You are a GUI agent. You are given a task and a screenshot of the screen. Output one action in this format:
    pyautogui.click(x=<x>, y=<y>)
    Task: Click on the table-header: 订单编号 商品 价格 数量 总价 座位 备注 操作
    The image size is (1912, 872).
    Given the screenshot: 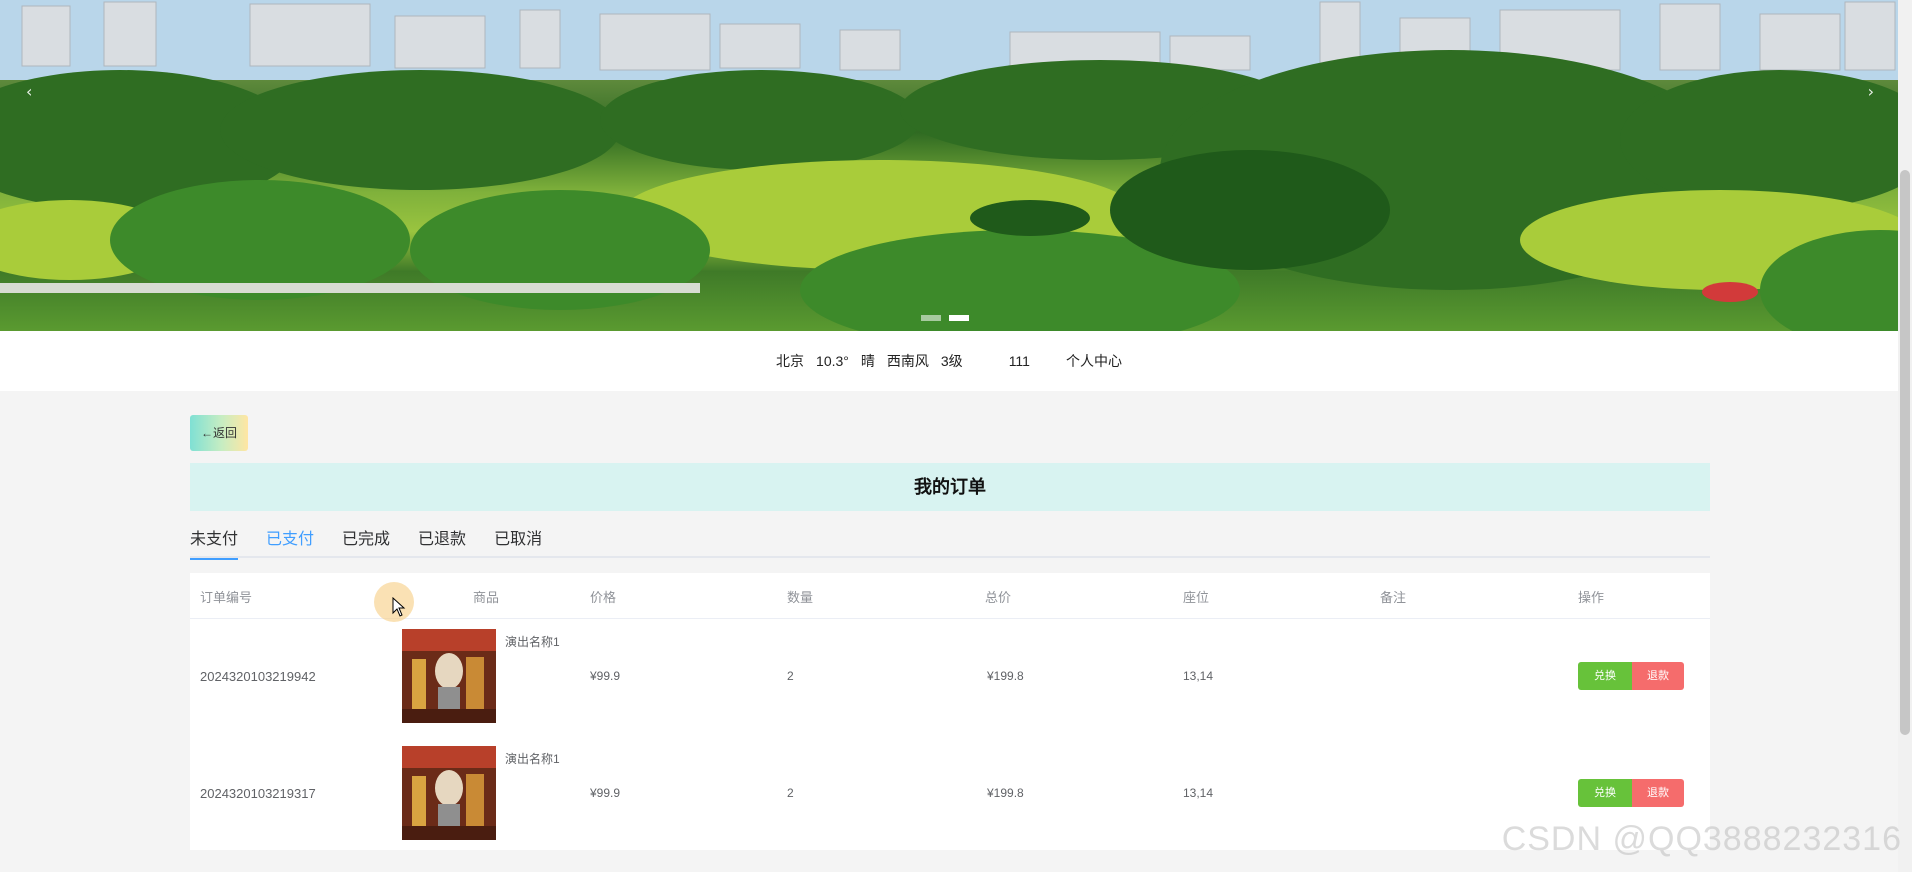 What is the action you would take?
    pyautogui.click(x=950, y=596)
    